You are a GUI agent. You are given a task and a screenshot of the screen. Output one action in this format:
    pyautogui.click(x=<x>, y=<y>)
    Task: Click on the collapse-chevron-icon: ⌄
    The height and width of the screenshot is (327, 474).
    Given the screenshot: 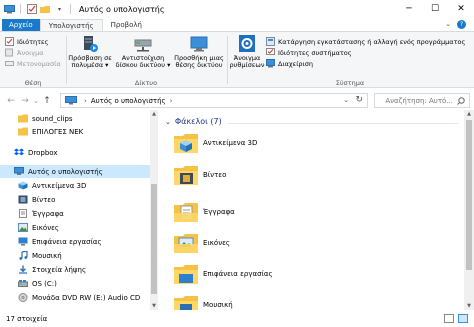 What is the action you would take?
    pyautogui.click(x=168, y=122)
    